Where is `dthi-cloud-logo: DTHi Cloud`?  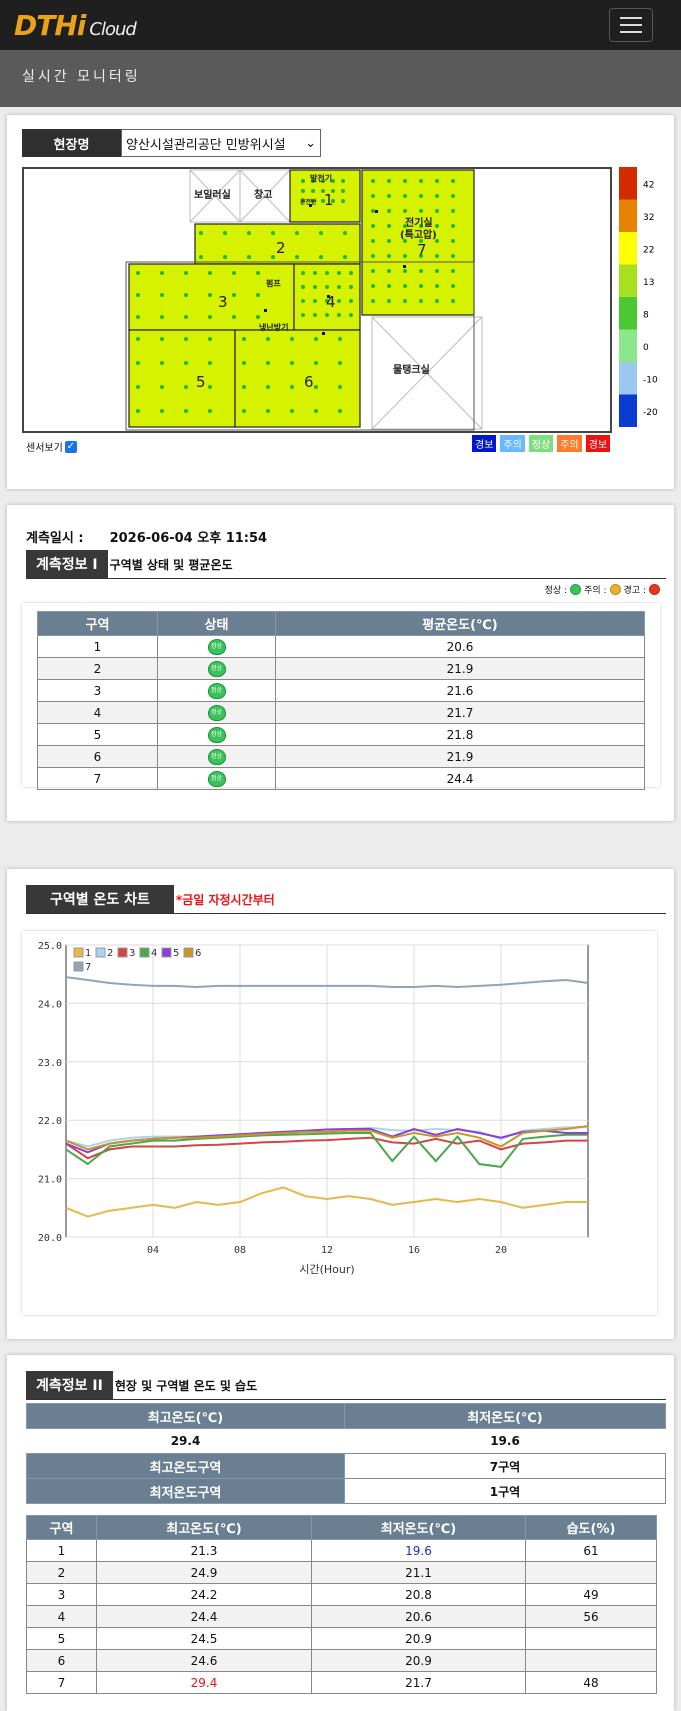
dthi-cloud-logo: DTHi Cloud is located at coordinates (75, 25).